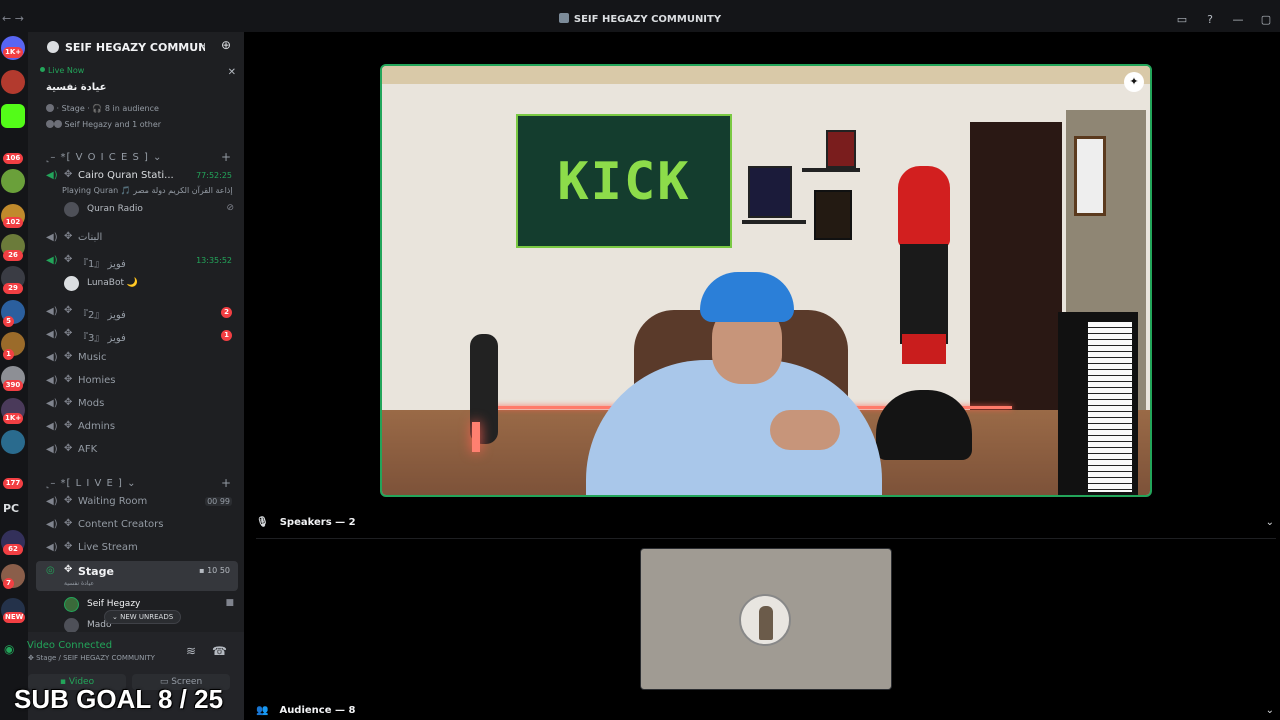 This screenshot has width=1280, height=720. Describe the element at coordinates (230, 208) in the screenshot. I see `deafened-icon: ⊘` at that location.